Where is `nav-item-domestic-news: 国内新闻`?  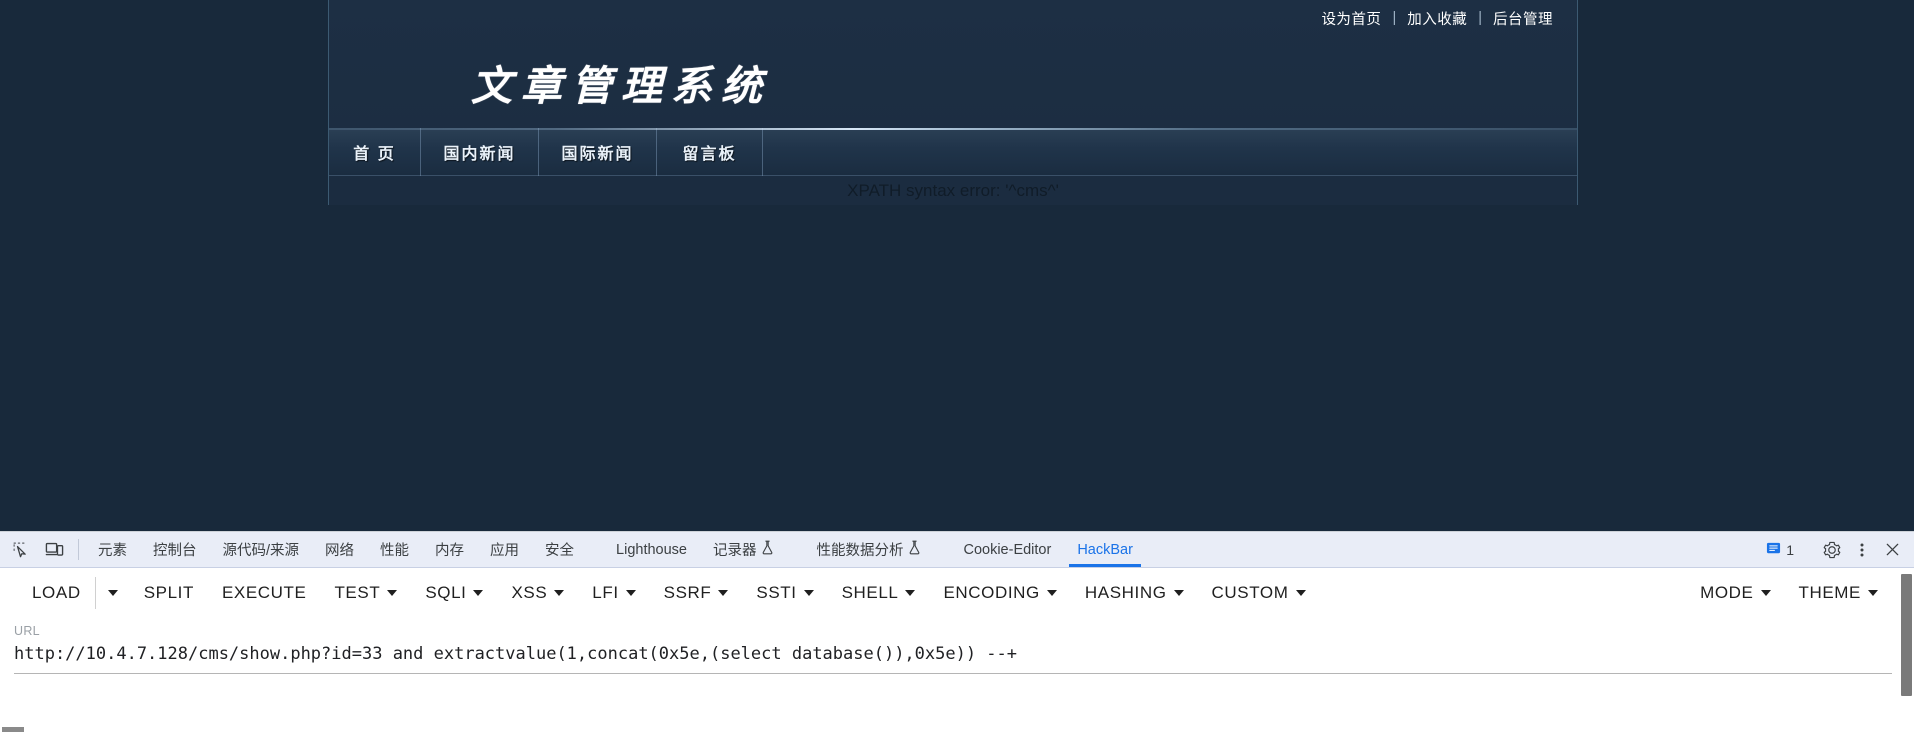
nav-item-domestic-news: 国内新闻 is located at coordinates (480, 152).